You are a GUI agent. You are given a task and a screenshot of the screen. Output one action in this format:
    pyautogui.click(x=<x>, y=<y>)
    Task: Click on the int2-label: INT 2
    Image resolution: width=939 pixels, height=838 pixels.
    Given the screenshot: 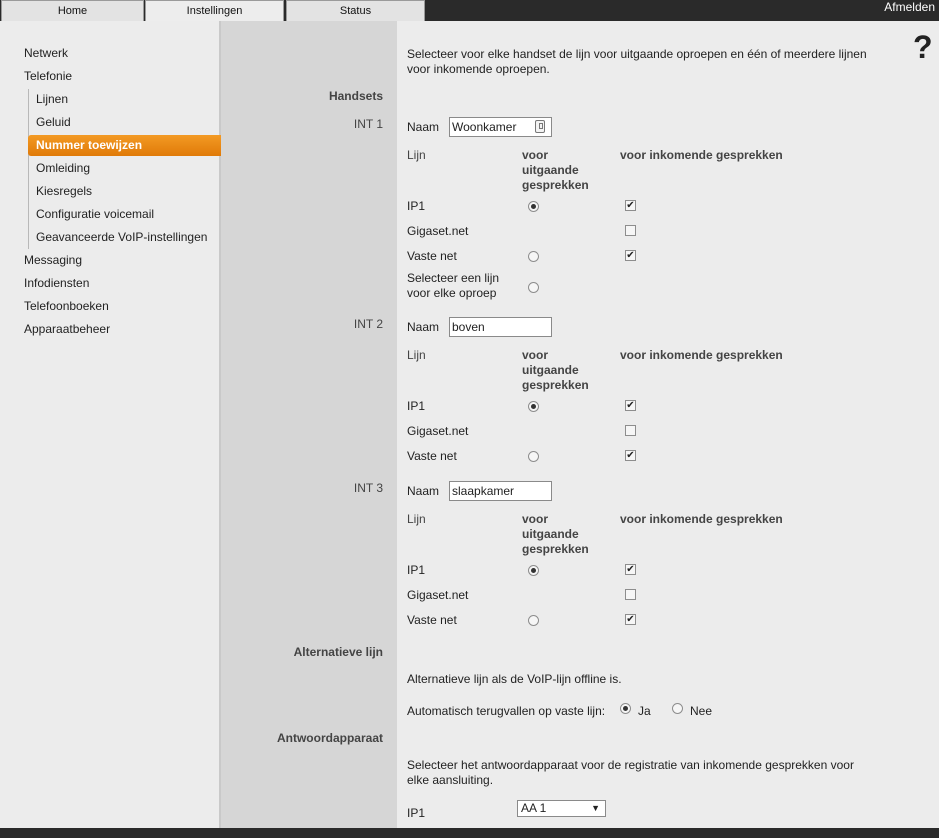 What is the action you would take?
    pyautogui.click(x=368, y=324)
    